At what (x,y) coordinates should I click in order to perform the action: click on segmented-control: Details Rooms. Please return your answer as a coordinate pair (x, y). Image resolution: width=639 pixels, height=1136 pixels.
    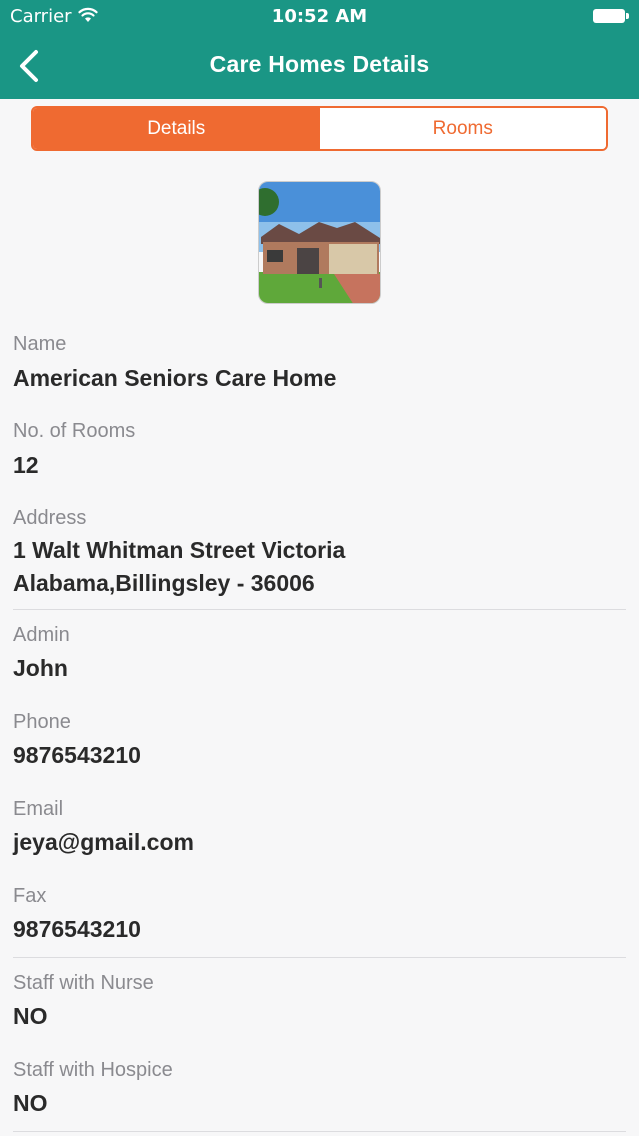
    Looking at the image, I should click on (319, 128).